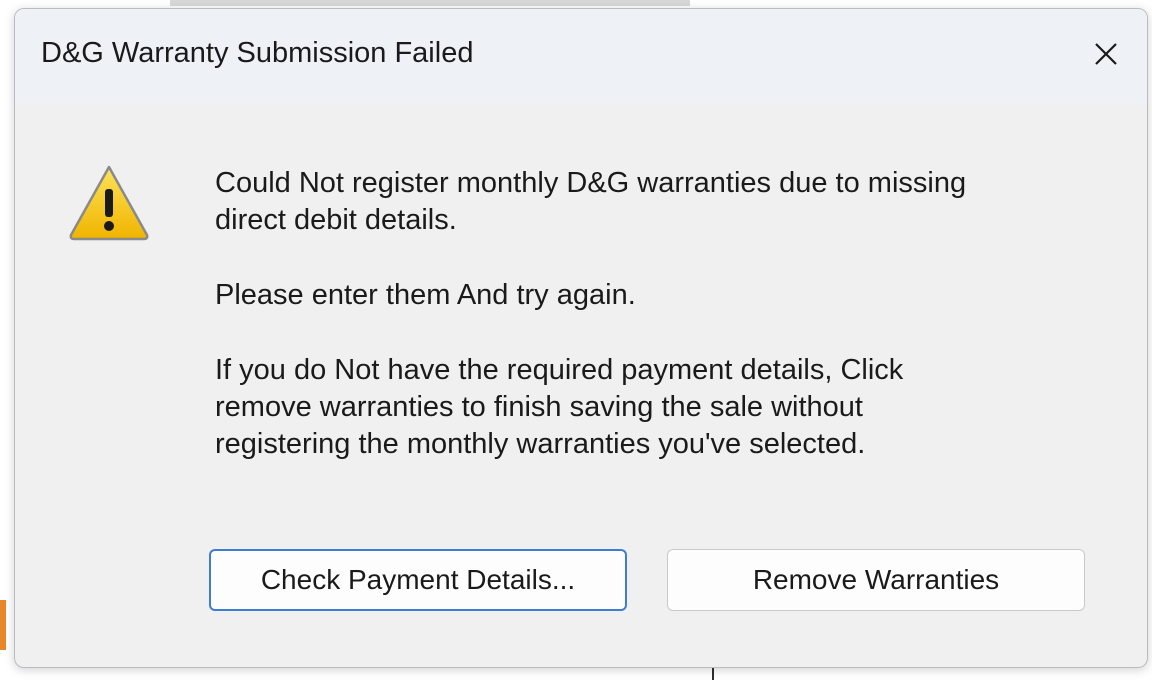 The height and width of the screenshot is (680, 1152). I want to click on dialog-titlebar: D&G Warranty Submission Failed, so click(581, 56).